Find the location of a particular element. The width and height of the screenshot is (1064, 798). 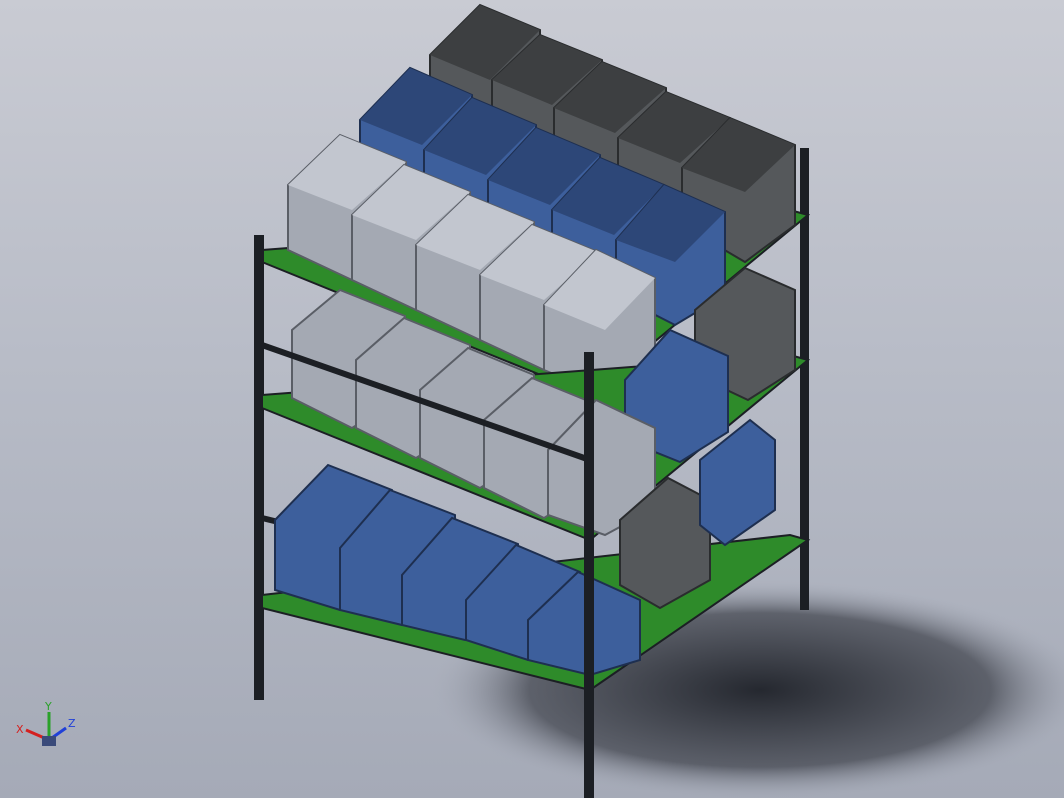

rack-post-front-right is located at coordinates (589, 575).